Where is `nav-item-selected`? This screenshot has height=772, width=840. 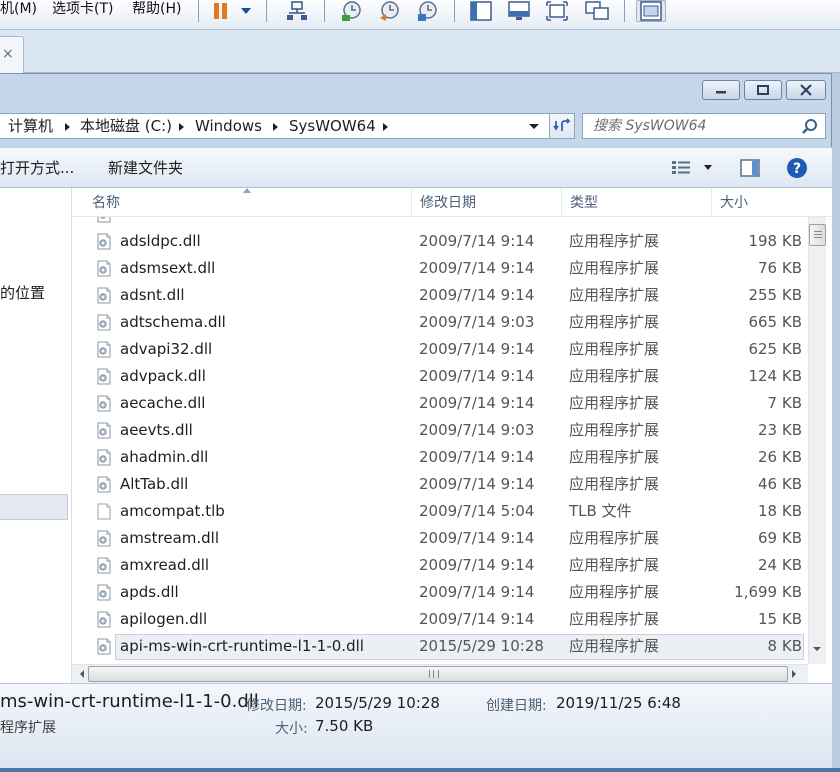
nav-item-selected is located at coordinates (34, 507).